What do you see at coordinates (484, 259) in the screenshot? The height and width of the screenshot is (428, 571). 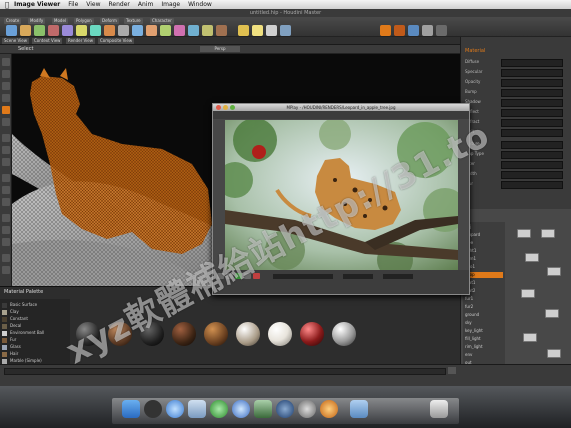 I see `tree-item: cam1` at bounding box center [484, 259].